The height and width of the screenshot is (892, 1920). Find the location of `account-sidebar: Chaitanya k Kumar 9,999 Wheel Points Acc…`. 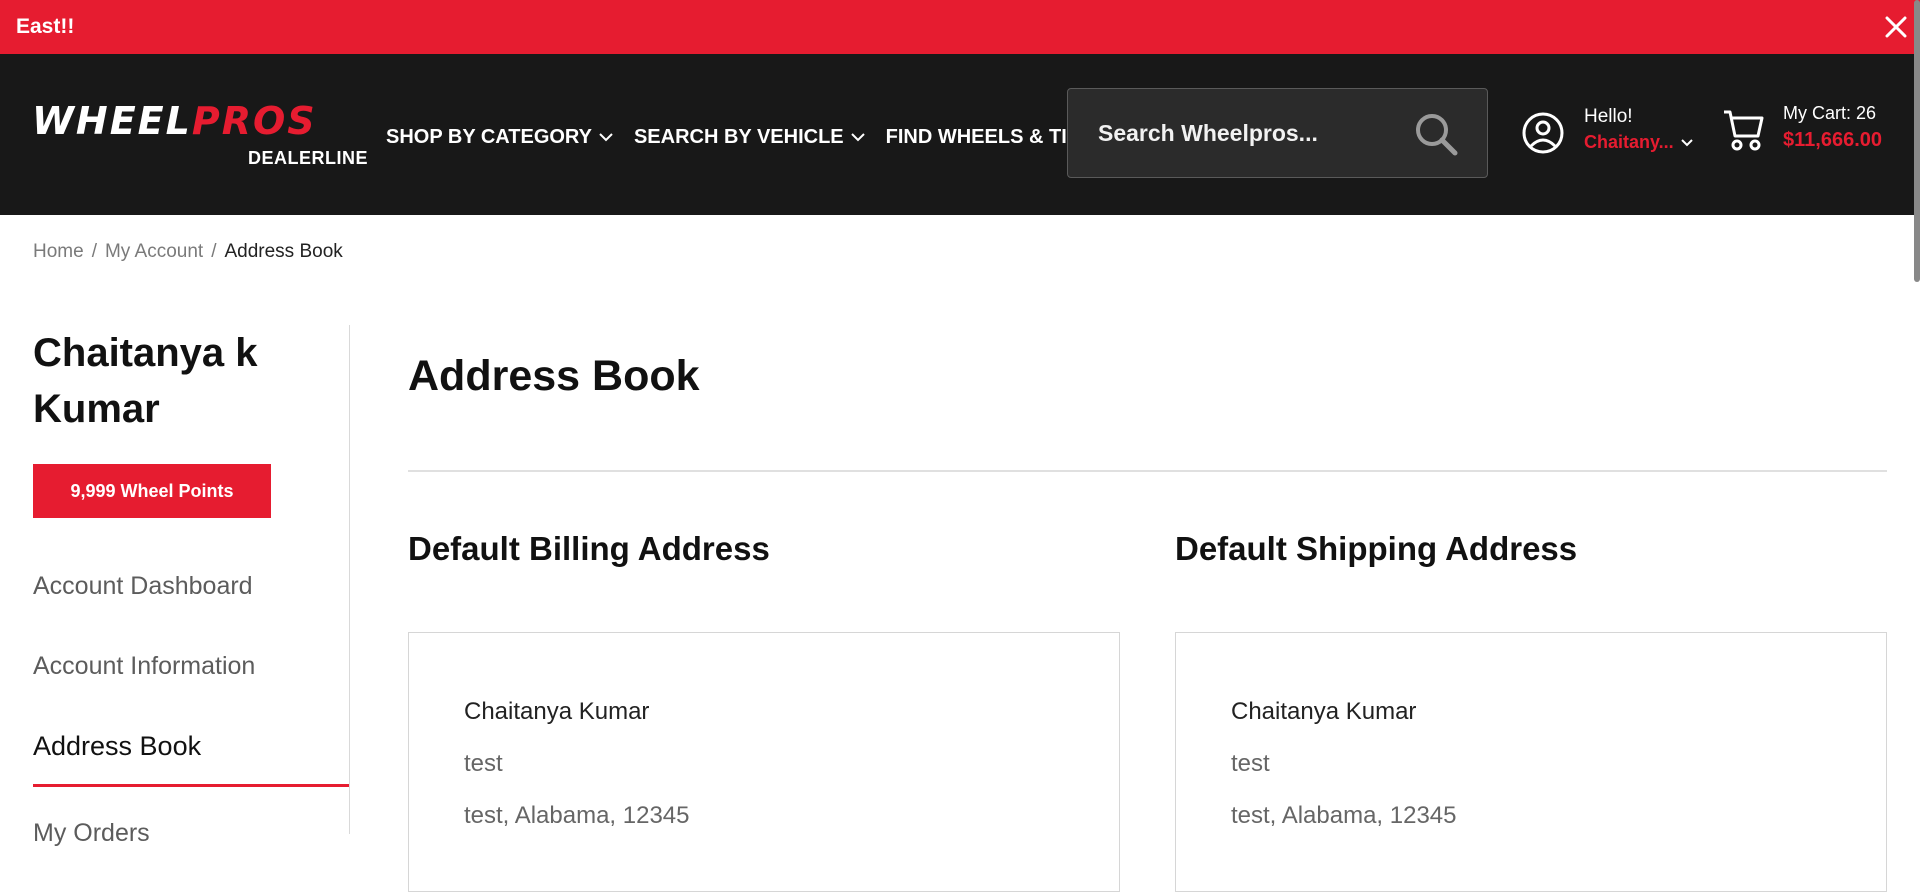

account-sidebar: Chaitanya k Kumar 9,999 Wheel Points Acc… is located at coordinates (175, 586).